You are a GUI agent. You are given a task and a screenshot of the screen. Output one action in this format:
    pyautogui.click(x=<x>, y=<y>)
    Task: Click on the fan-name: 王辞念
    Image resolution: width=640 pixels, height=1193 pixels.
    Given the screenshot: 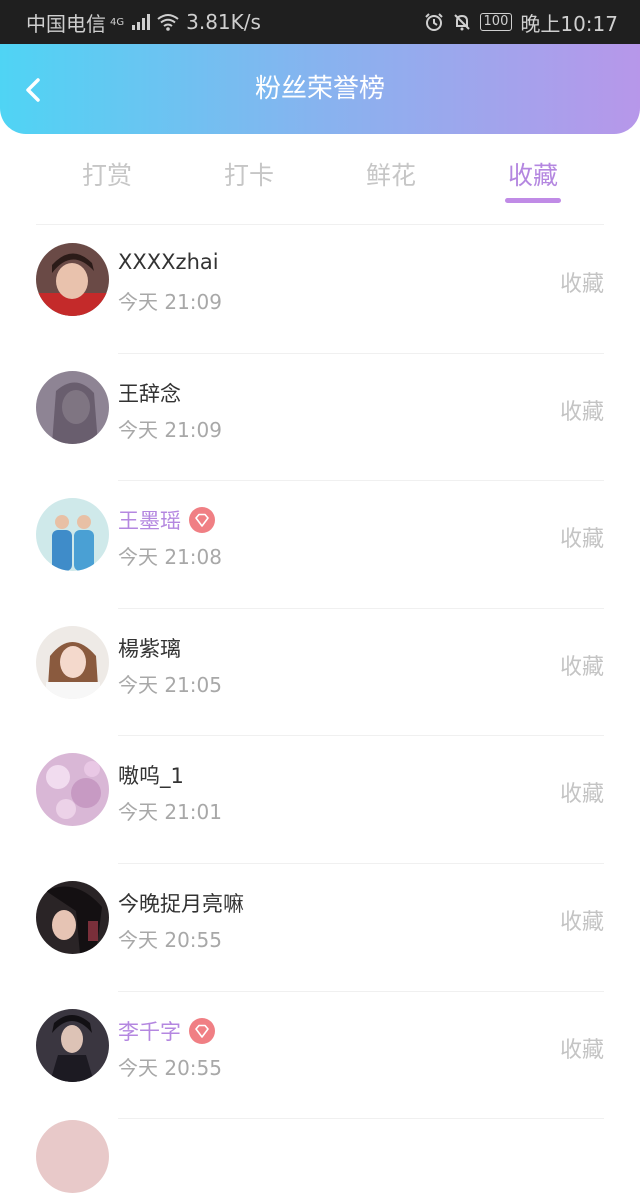 What is the action you would take?
    pyautogui.click(x=149, y=393)
    